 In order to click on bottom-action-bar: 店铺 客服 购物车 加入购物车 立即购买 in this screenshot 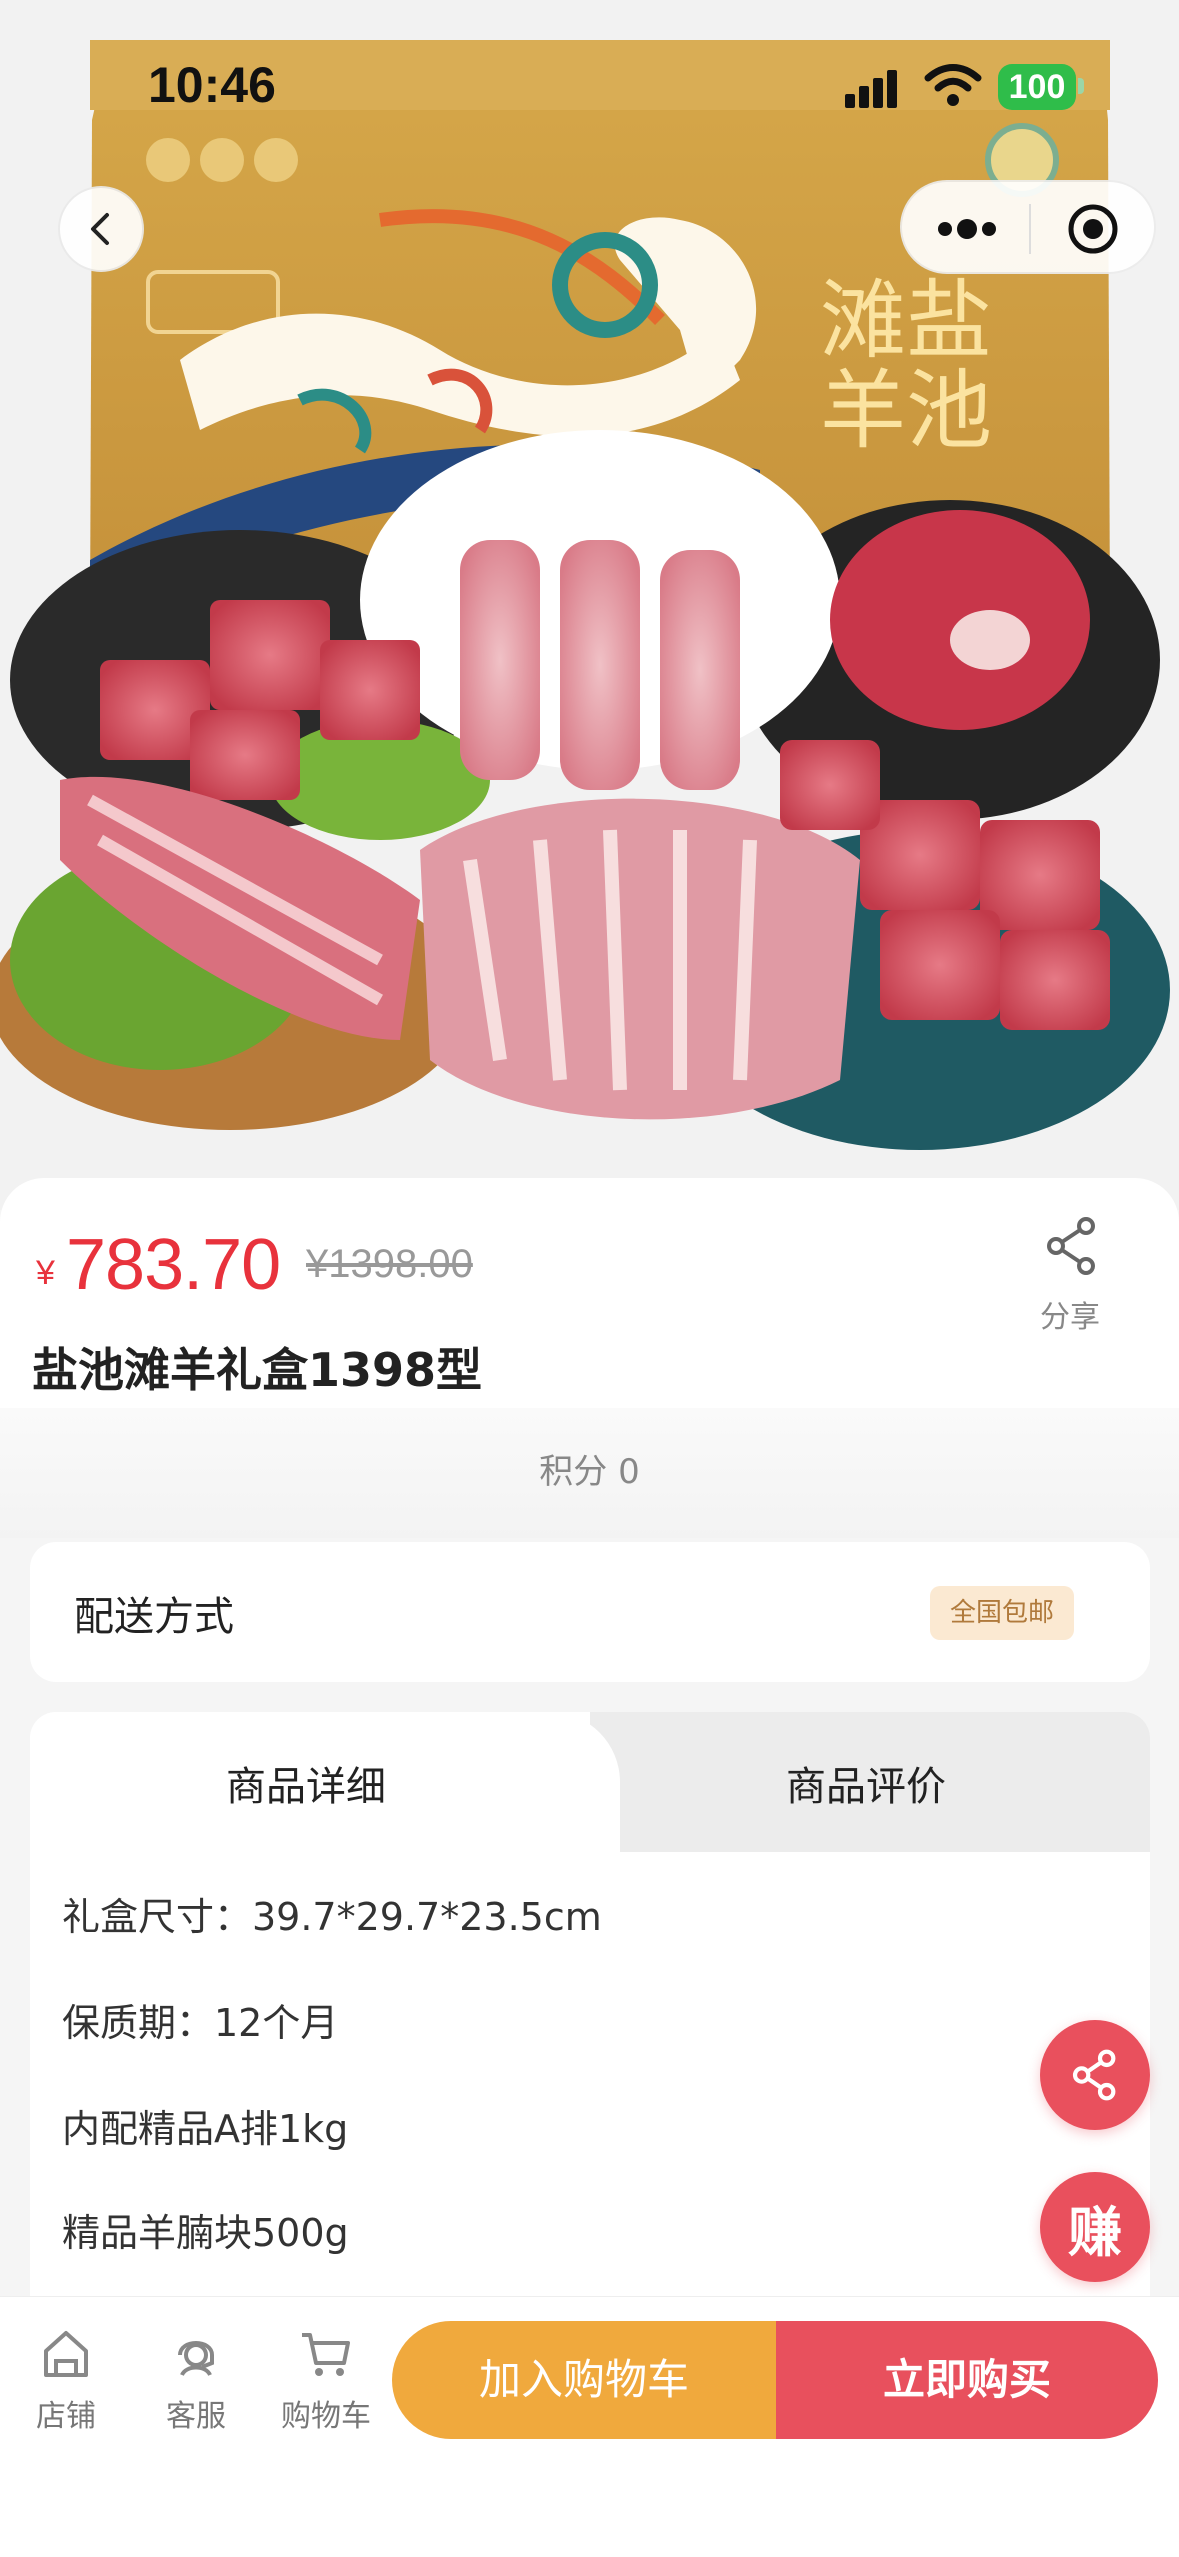, I will do `click(589, 2426)`.